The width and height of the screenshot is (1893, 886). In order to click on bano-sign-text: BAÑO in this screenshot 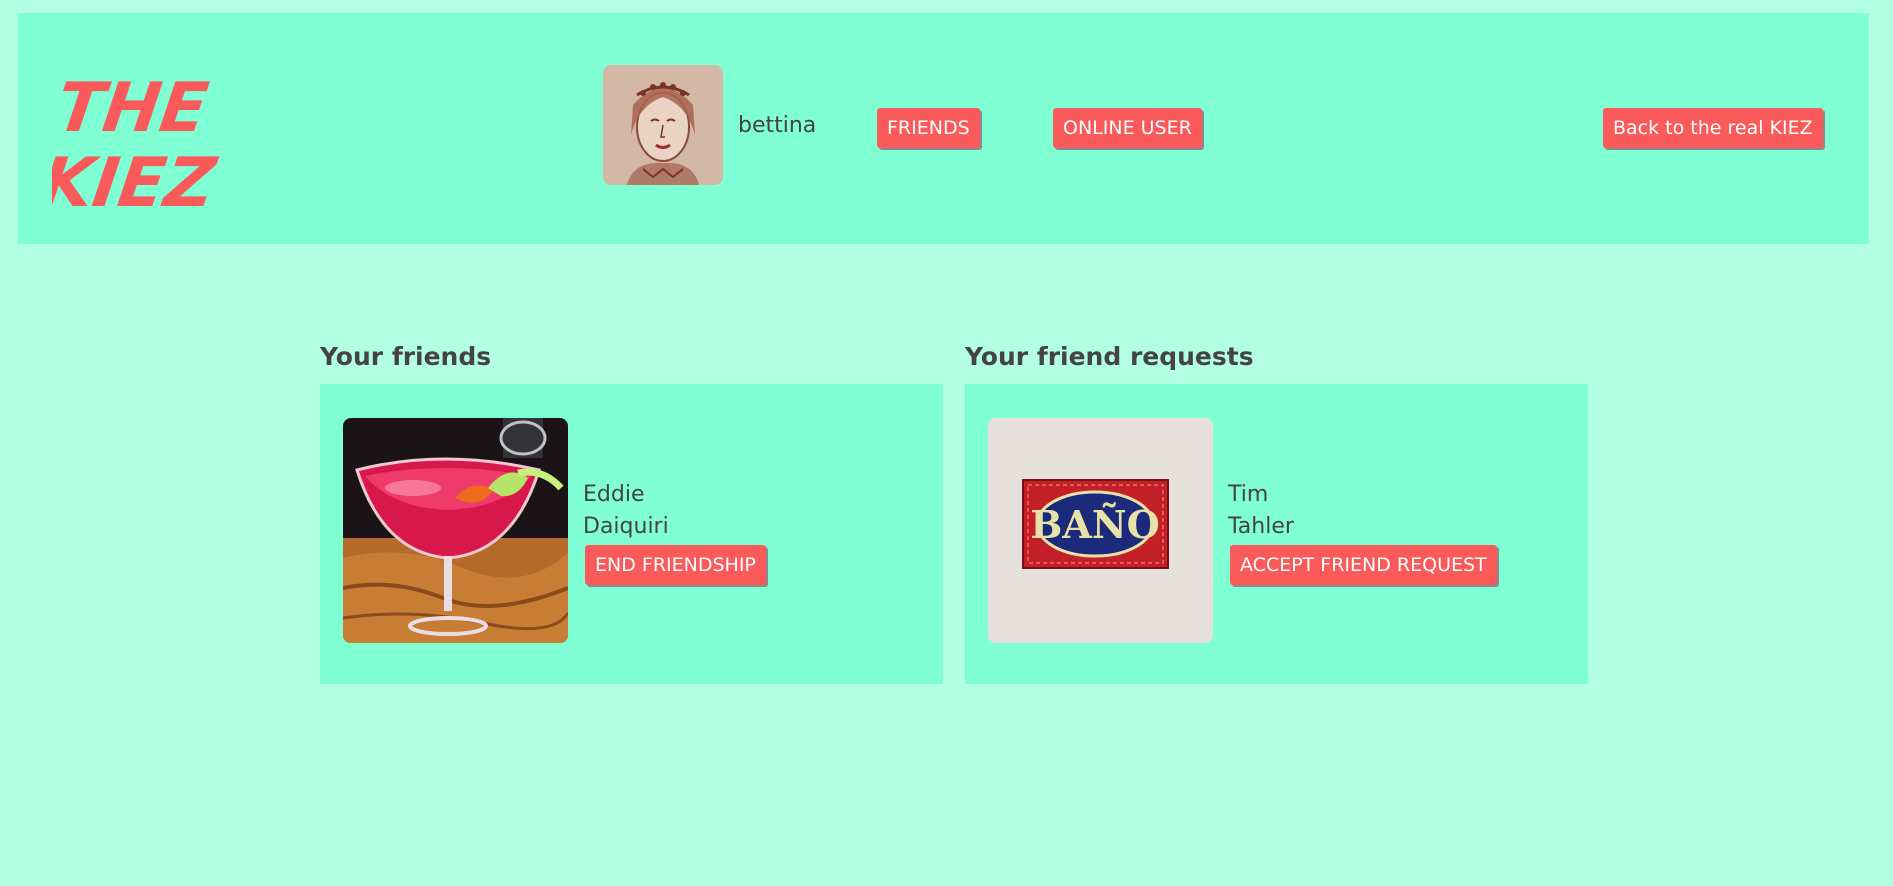, I will do `click(1094, 524)`.